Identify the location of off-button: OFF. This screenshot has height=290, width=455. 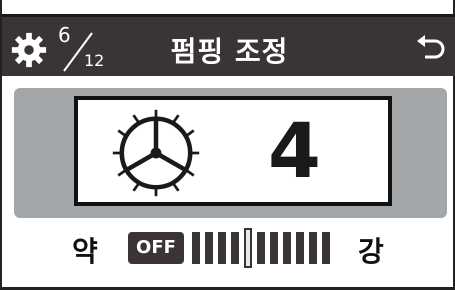
(156, 248).